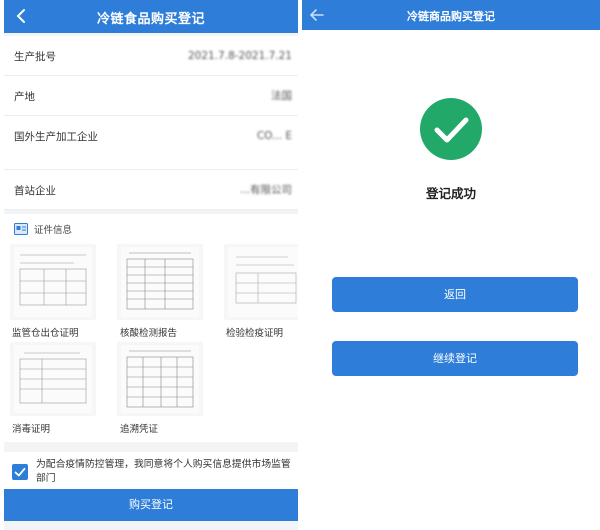 The width and height of the screenshot is (600, 530). Describe the element at coordinates (139, 429) in the screenshot. I see `certificate-label: 追溯凭证` at that location.